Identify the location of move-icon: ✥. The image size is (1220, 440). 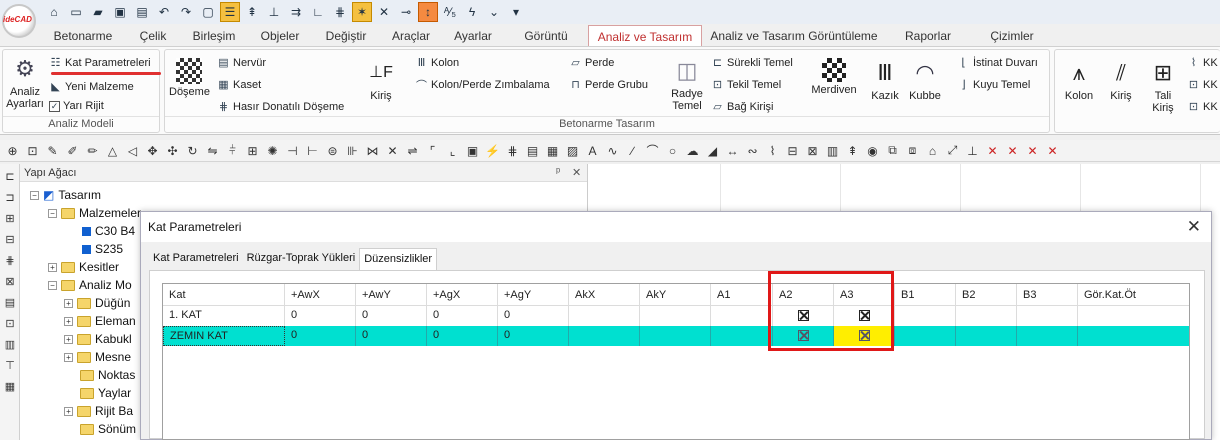
(152, 150).